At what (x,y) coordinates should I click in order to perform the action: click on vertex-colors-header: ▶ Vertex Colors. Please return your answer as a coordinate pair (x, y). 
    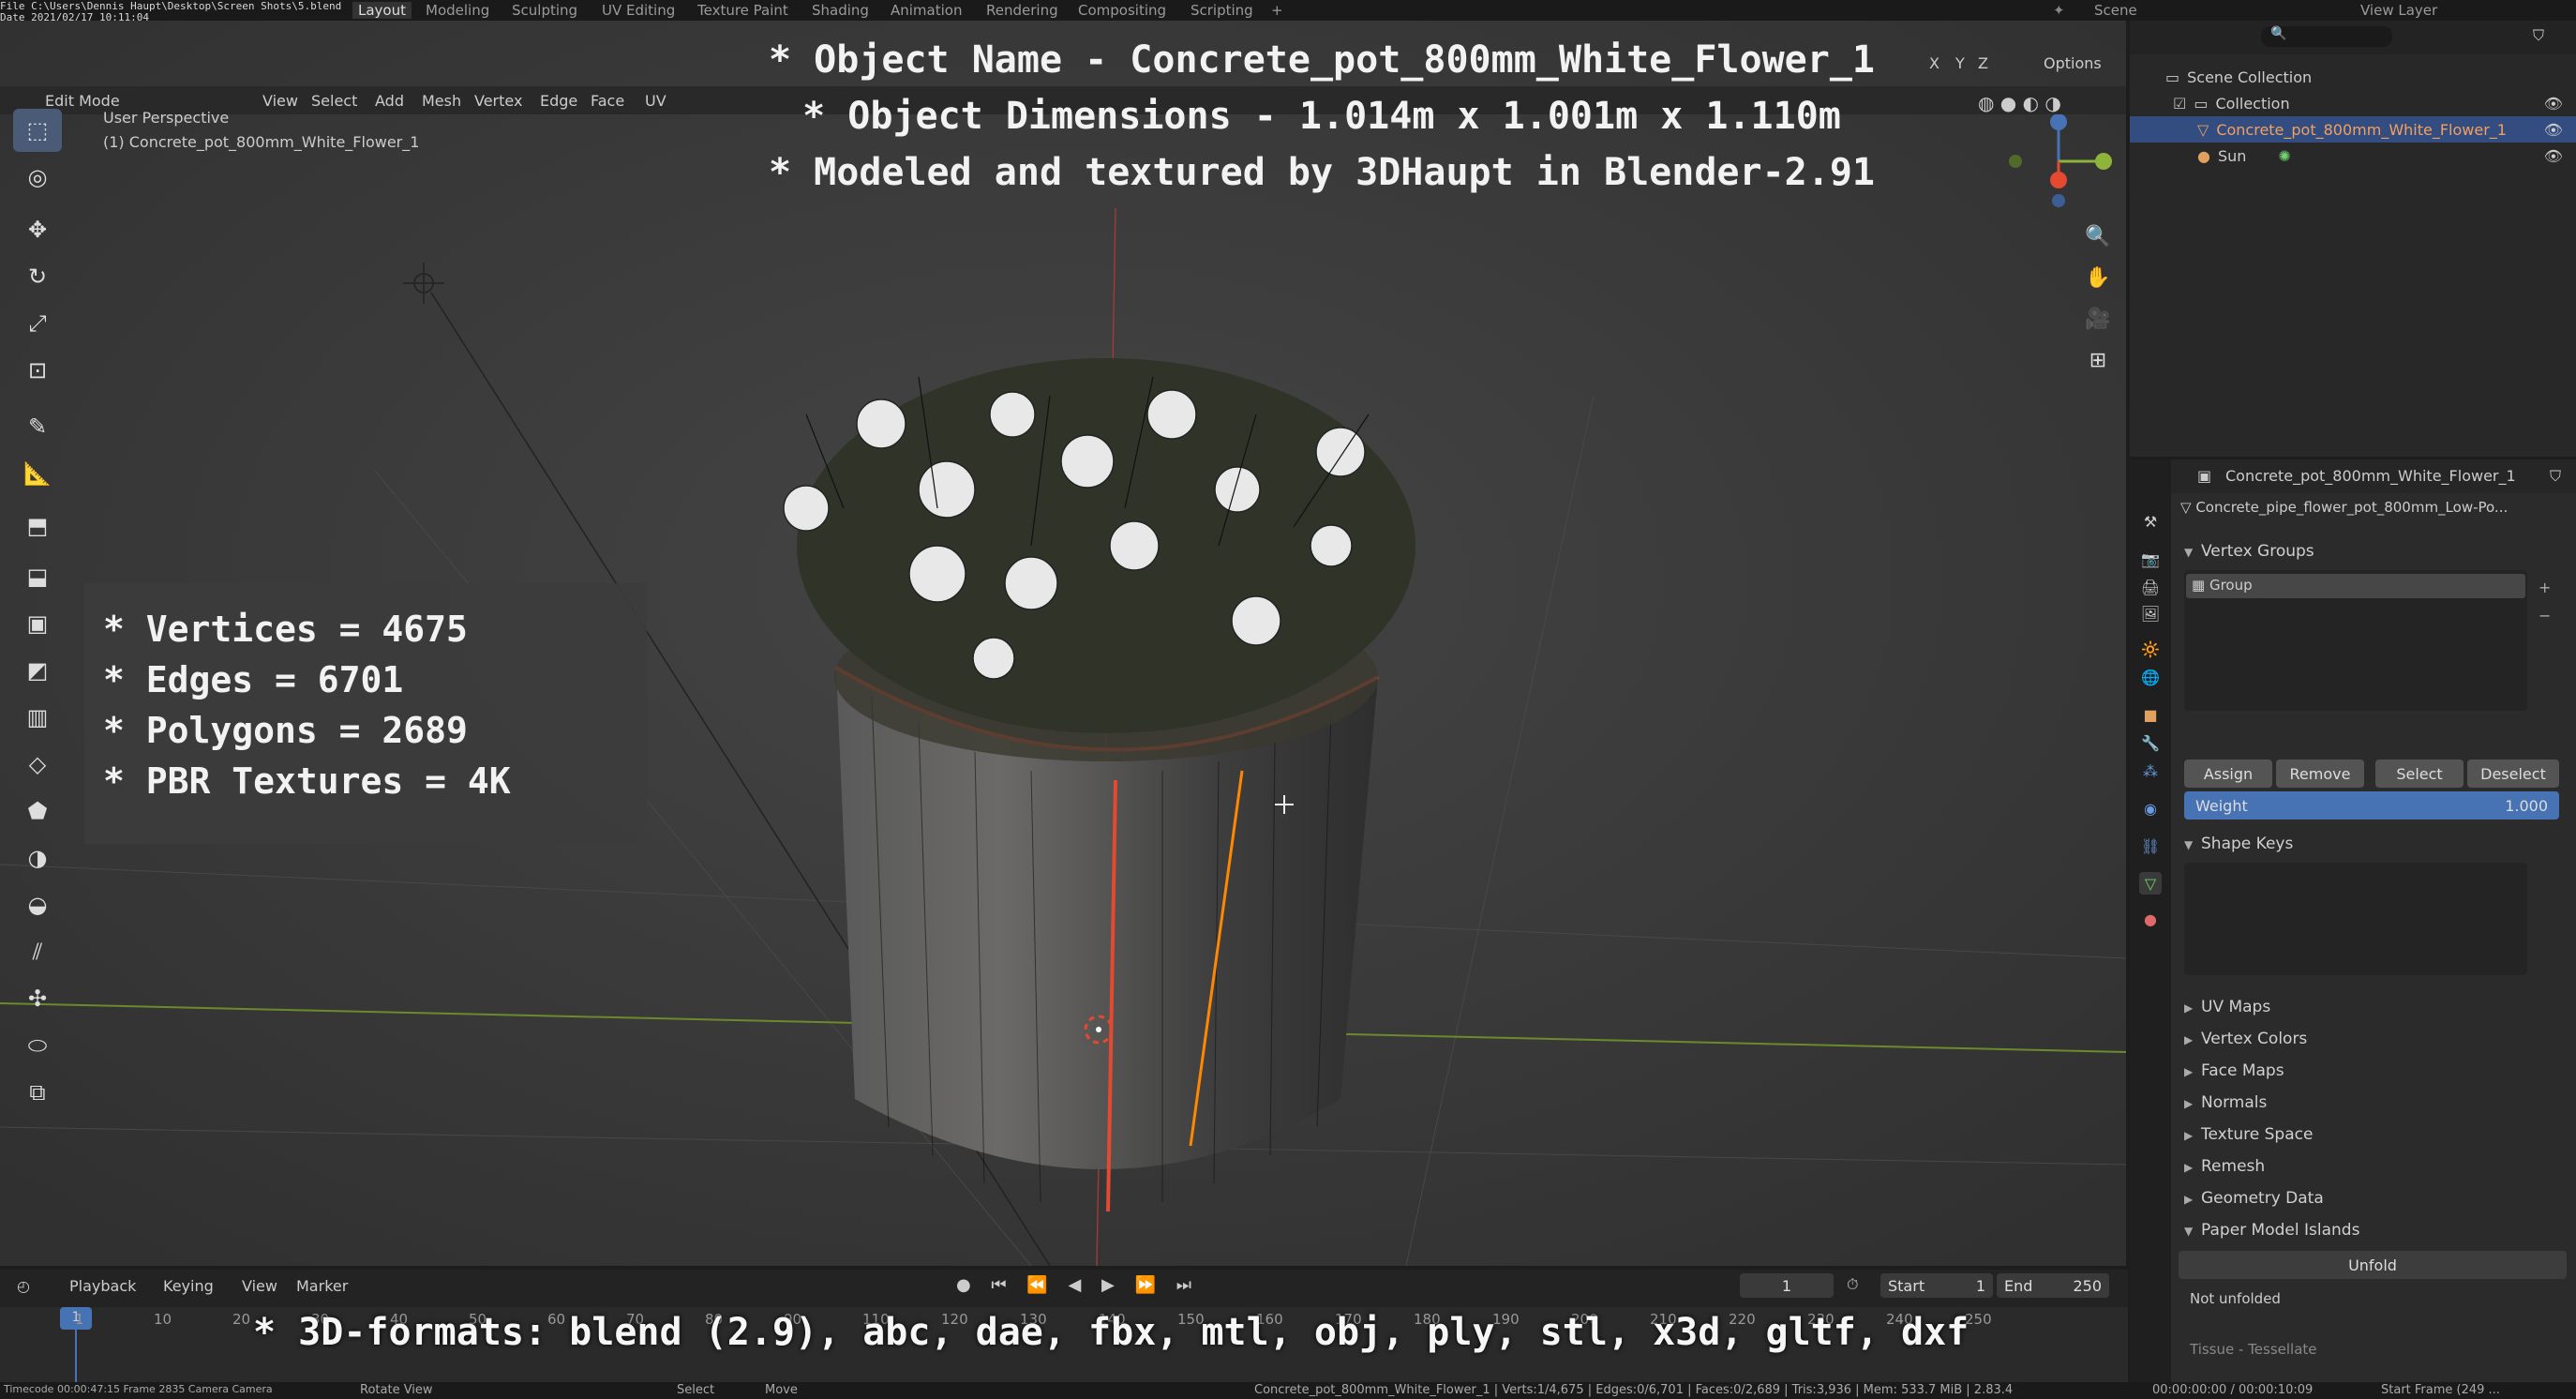
    Looking at the image, I should click on (2245, 1039).